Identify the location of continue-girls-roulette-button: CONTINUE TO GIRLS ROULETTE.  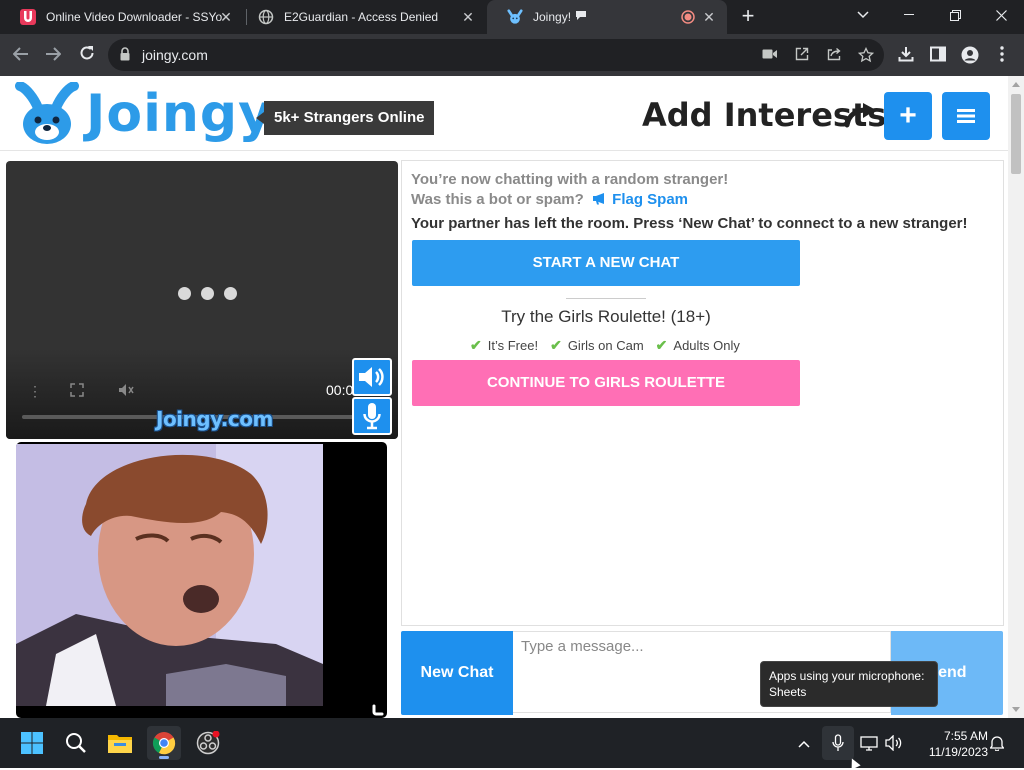
(606, 383).